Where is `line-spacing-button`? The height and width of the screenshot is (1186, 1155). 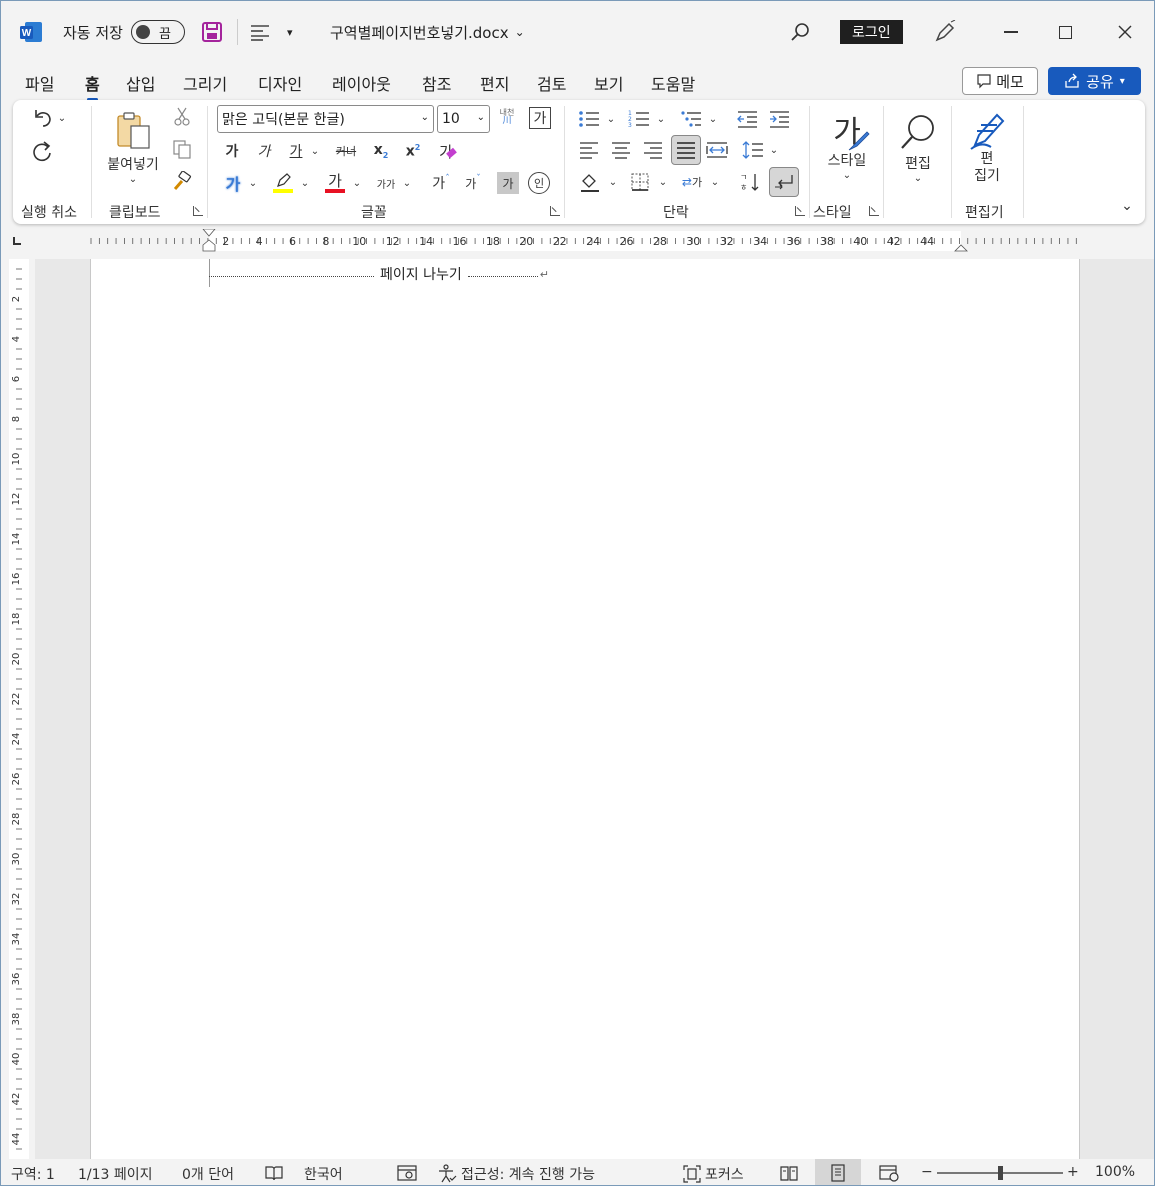 line-spacing-button is located at coordinates (753, 150).